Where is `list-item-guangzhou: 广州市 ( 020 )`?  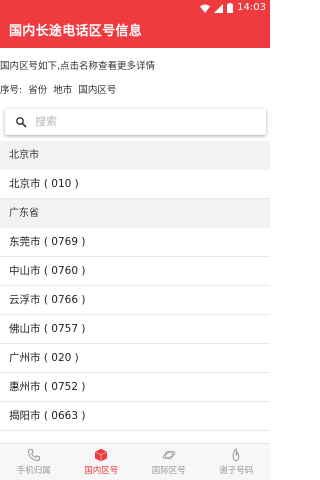
list-item-guangzhou: 广州市 ( 020 ) is located at coordinates (135, 358).